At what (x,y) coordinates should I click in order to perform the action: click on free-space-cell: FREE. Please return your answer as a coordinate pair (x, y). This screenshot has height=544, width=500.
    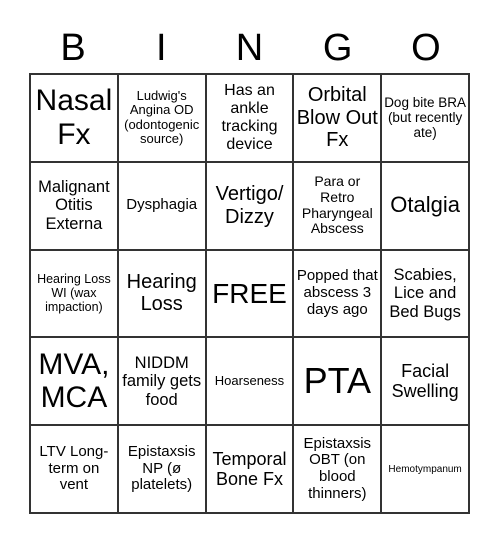
    Looking at the image, I should click on (249, 293).